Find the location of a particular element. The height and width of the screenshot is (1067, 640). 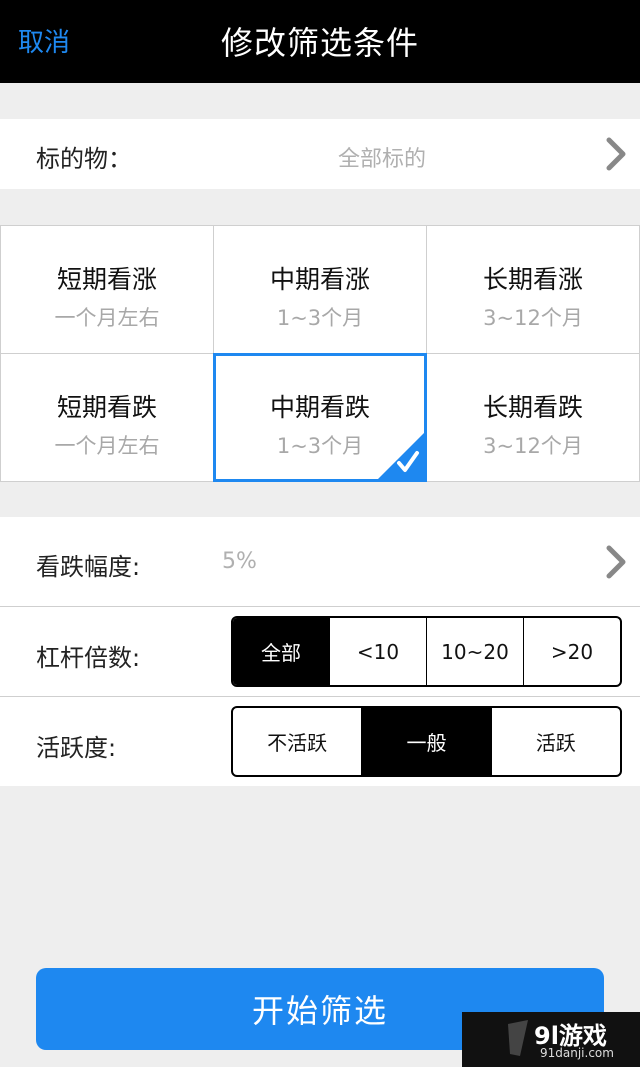

period-short-down: 短期看跌 一个月左右 is located at coordinates (107, 417).